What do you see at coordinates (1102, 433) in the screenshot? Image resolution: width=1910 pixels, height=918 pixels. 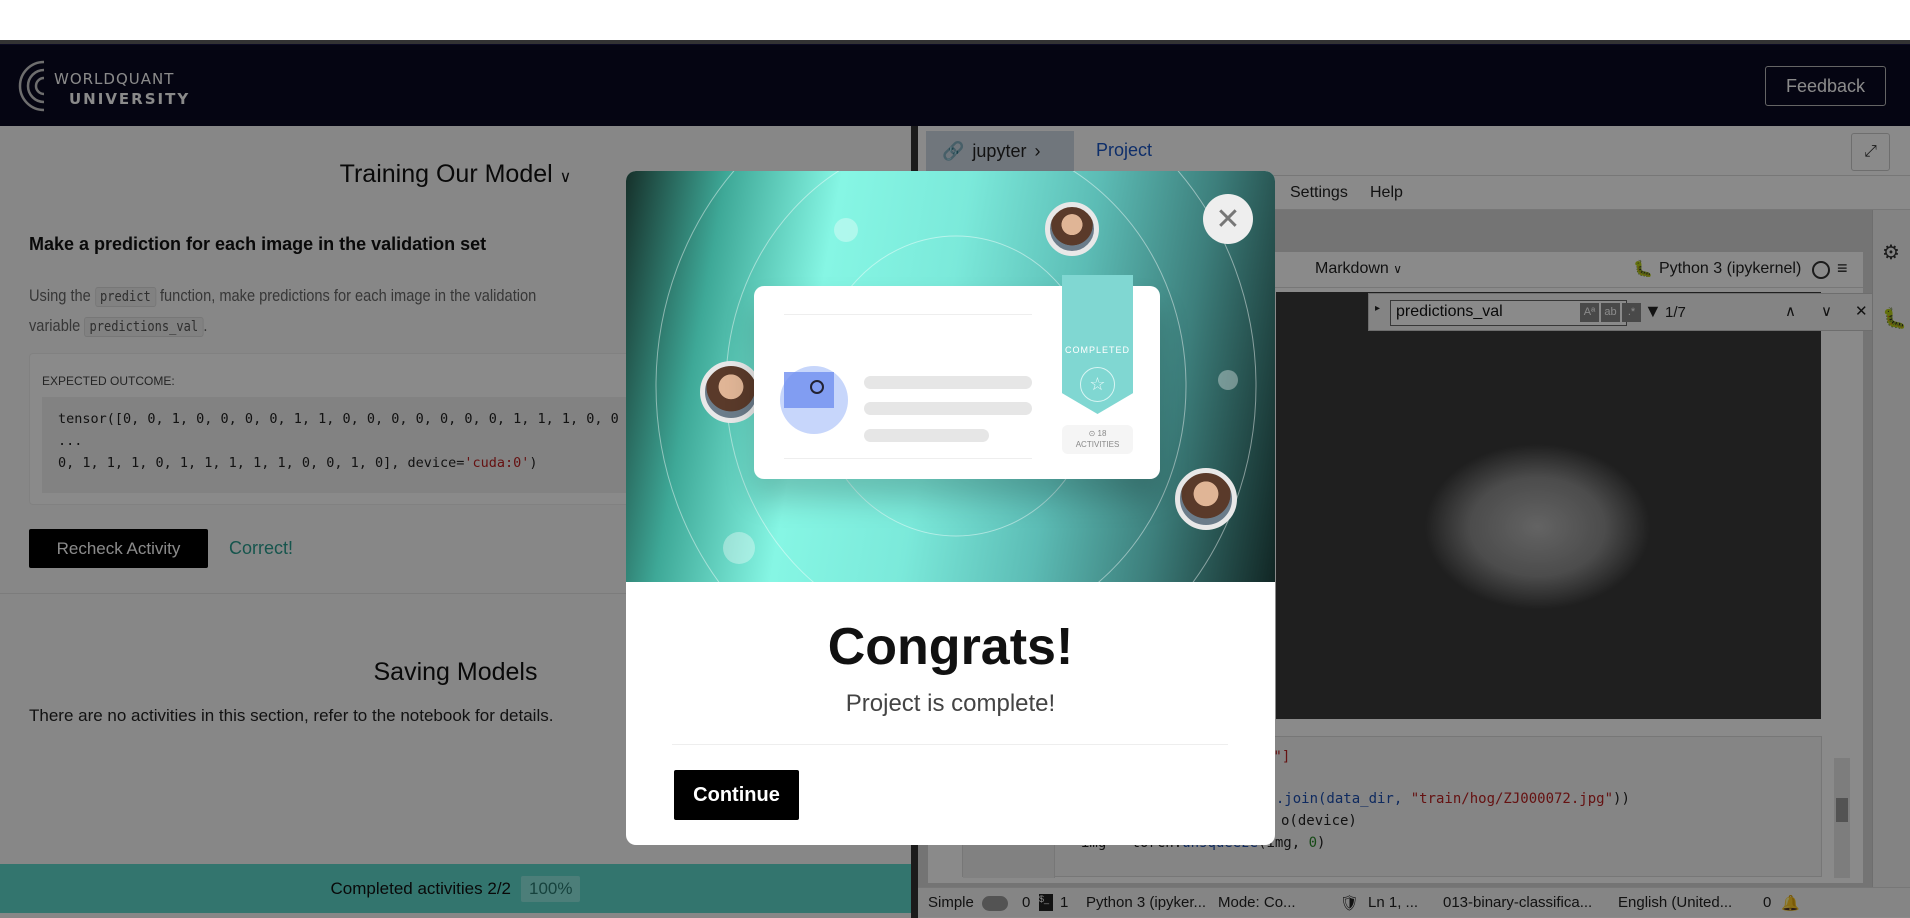 I see `activities-count: 18` at bounding box center [1102, 433].